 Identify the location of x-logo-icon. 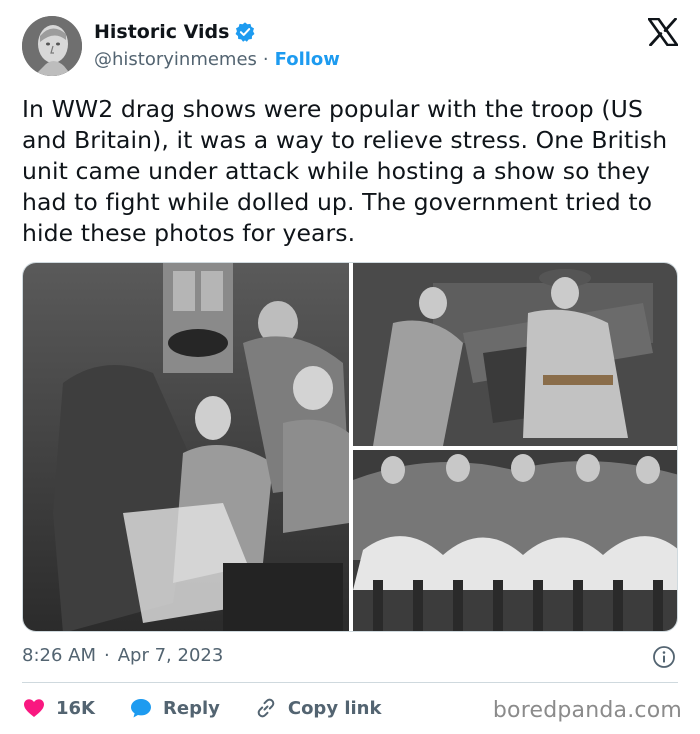
(663, 32).